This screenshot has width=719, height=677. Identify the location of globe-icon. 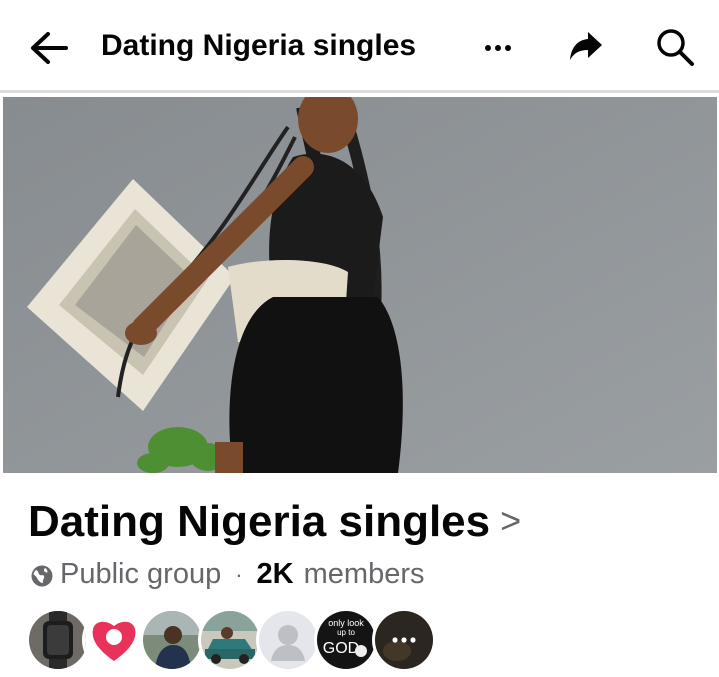
(42, 575).